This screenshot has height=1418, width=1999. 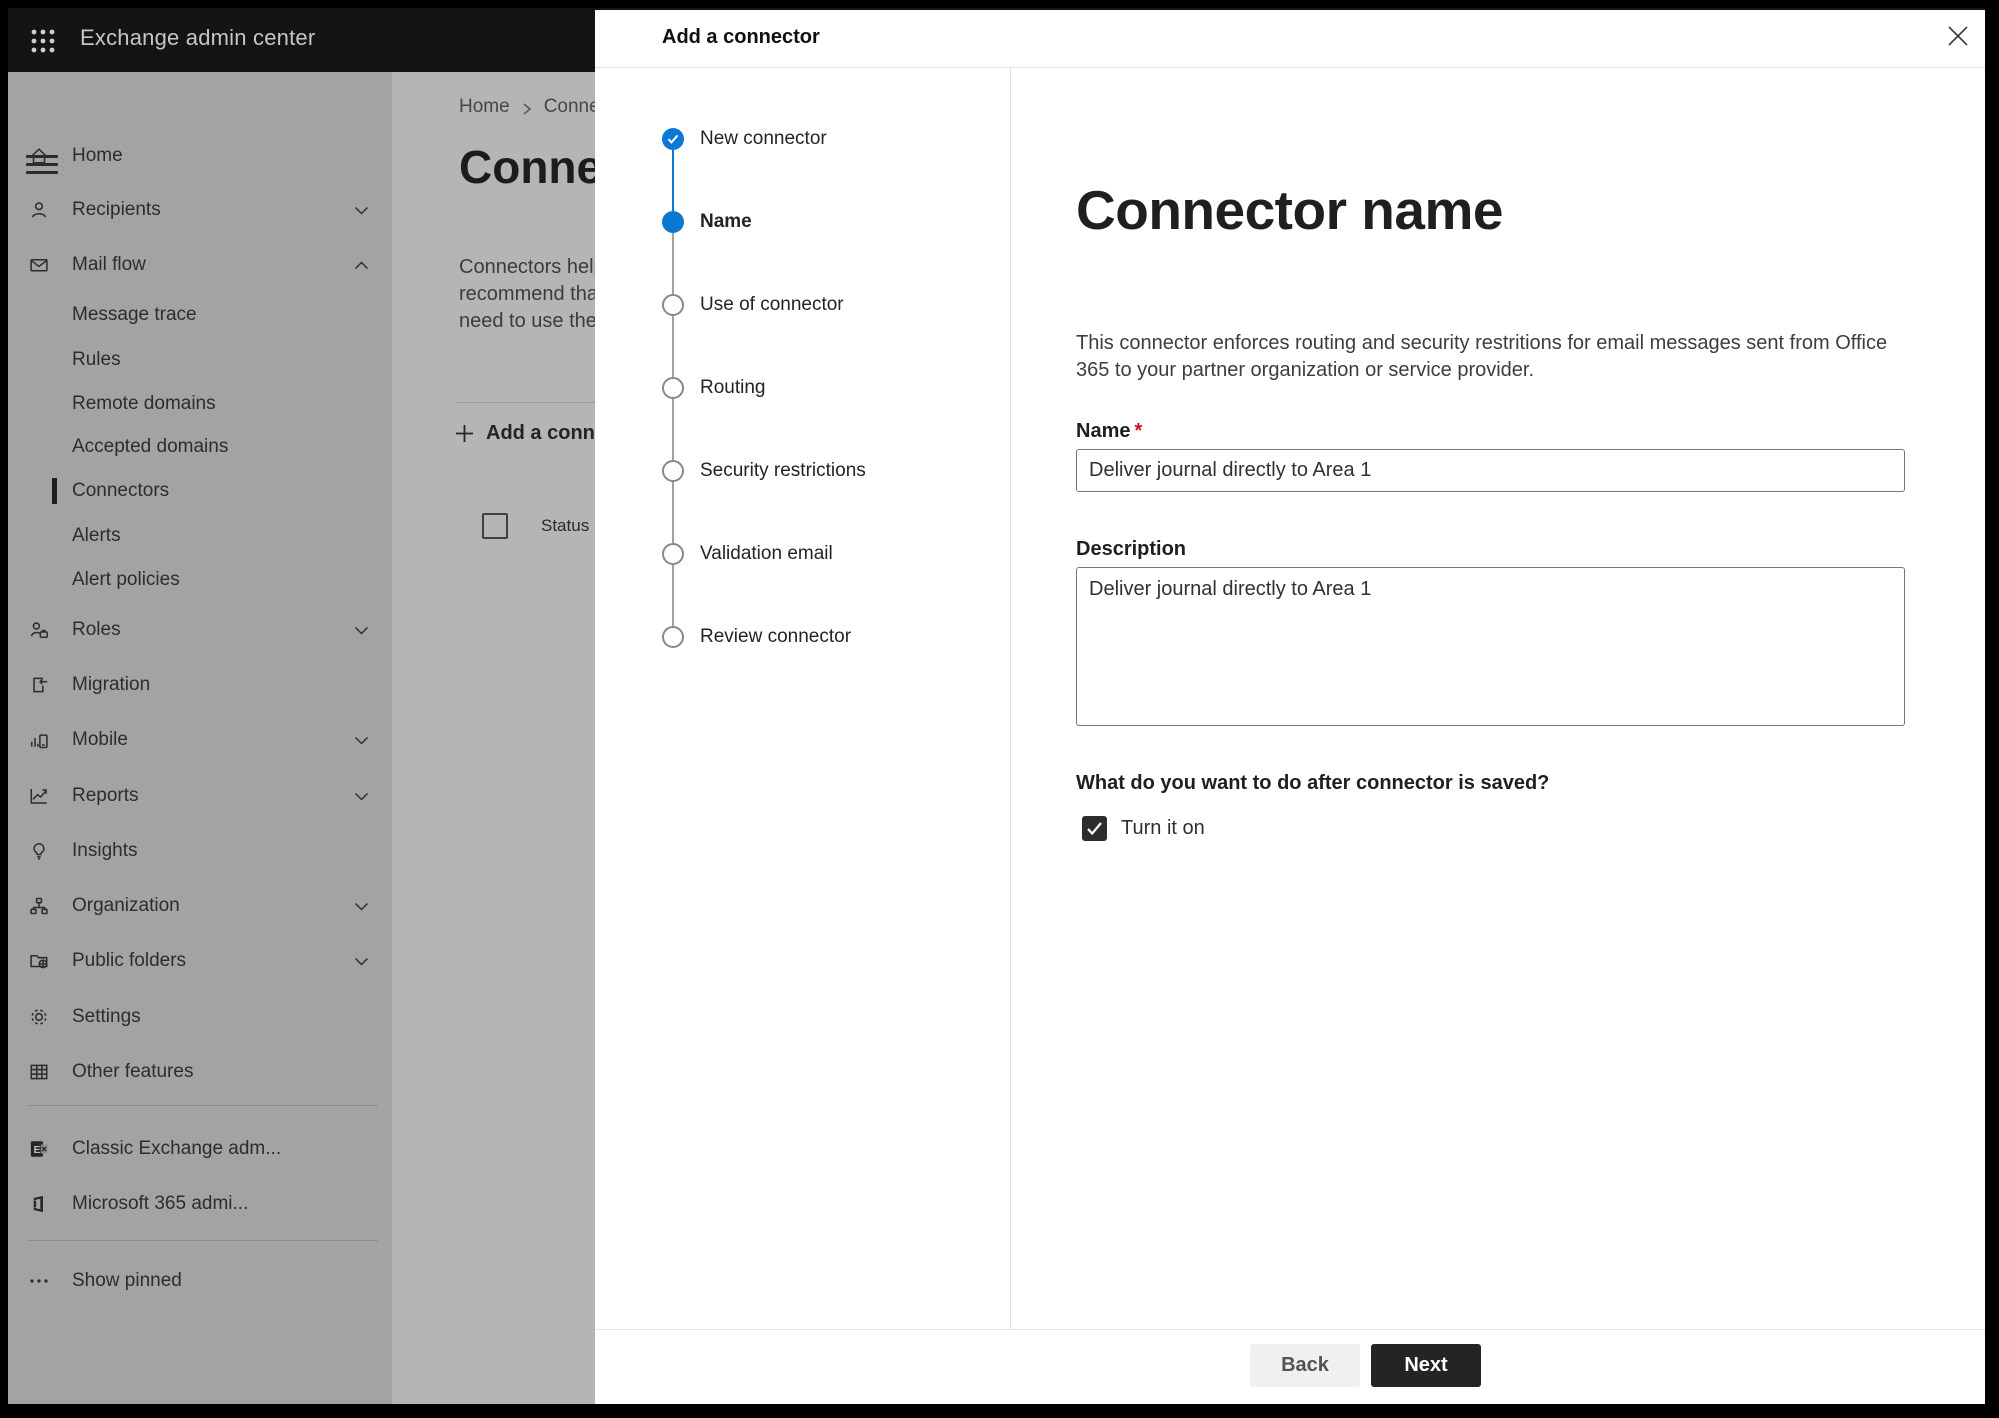 What do you see at coordinates (673, 222) in the screenshot?
I see `step-active-icon` at bounding box center [673, 222].